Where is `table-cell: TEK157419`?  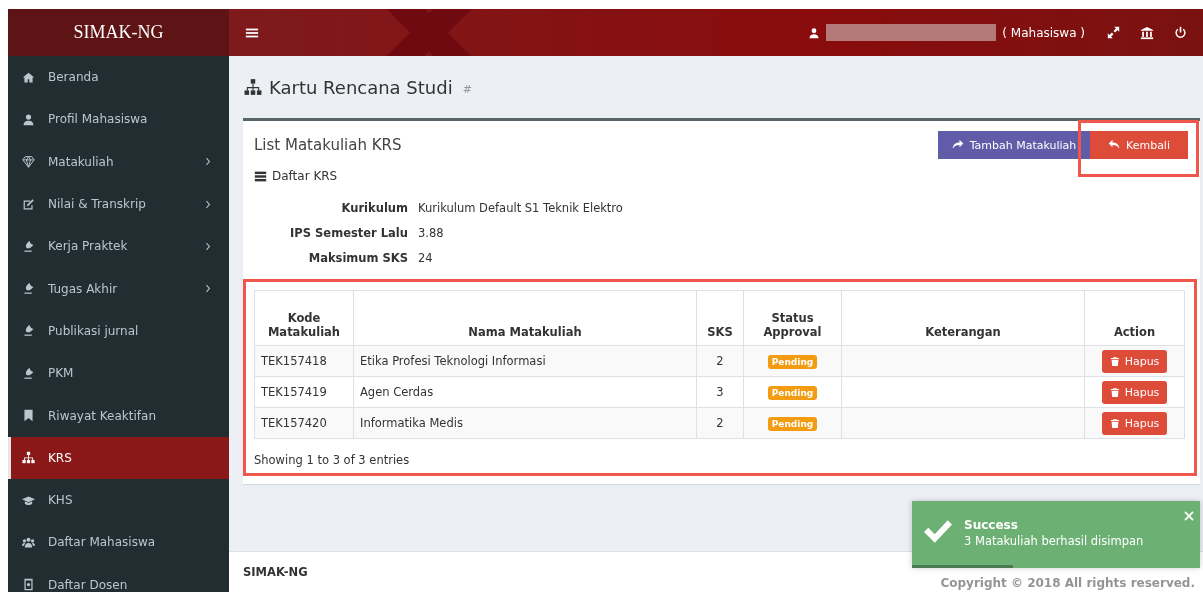 table-cell: TEK157419 is located at coordinates (304, 392).